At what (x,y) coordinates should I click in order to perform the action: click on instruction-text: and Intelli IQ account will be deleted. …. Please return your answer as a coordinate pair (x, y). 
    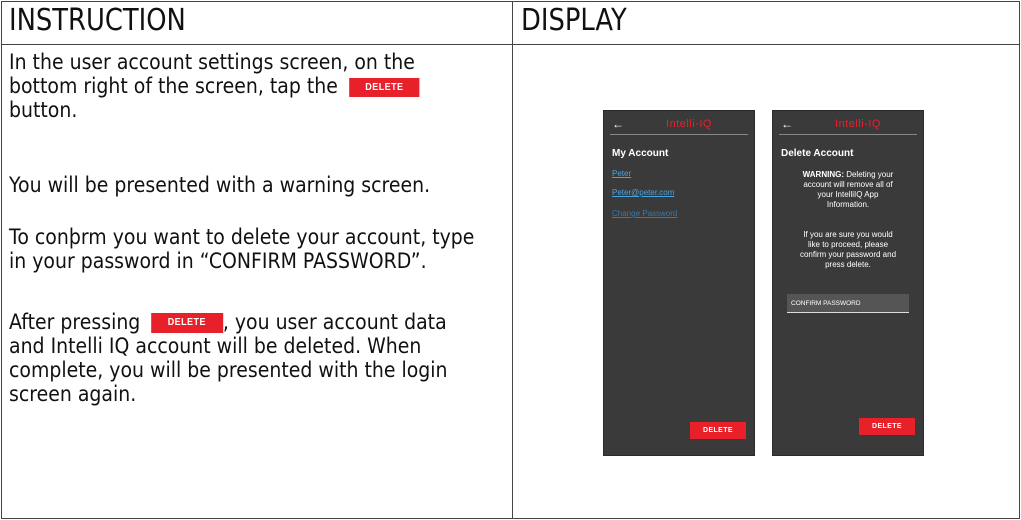
    Looking at the image, I should click on (215, 346).